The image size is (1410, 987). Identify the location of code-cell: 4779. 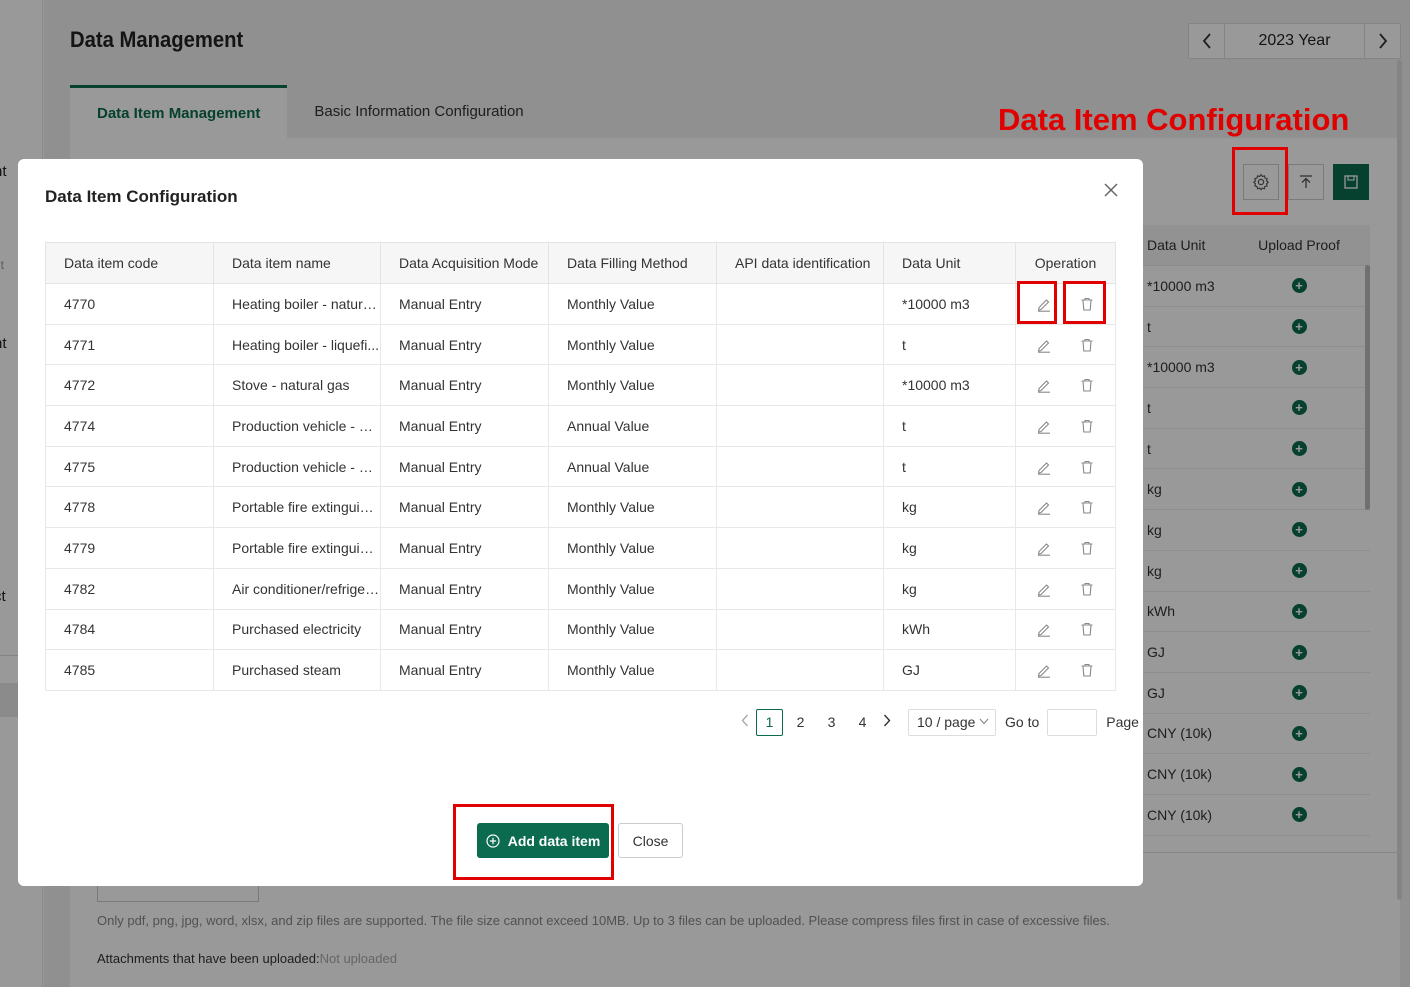
(129, 548).